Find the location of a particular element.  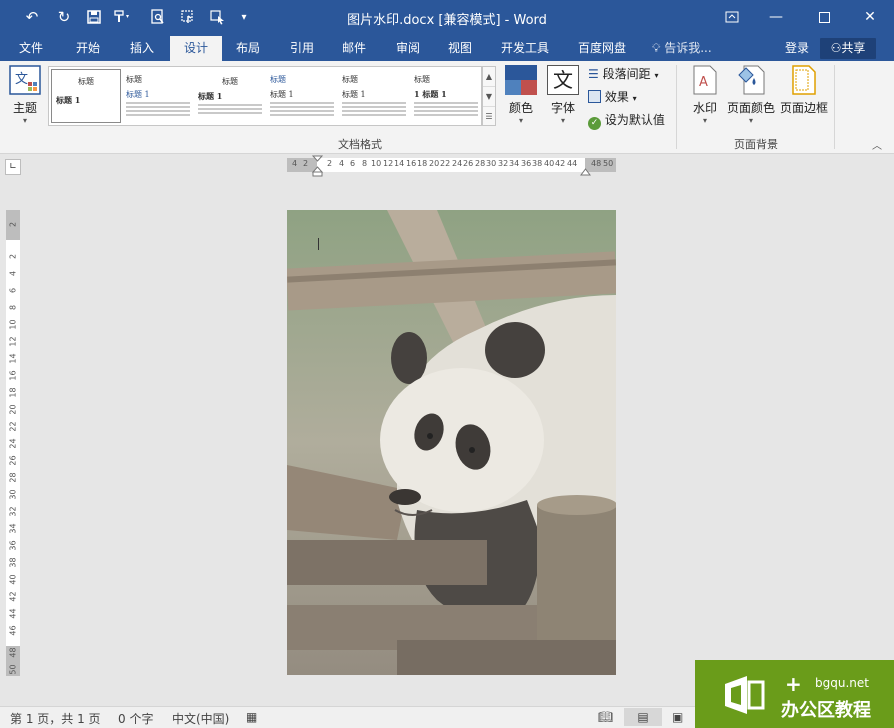

tab-review: 审阅 is located at coordinates (408, 48).